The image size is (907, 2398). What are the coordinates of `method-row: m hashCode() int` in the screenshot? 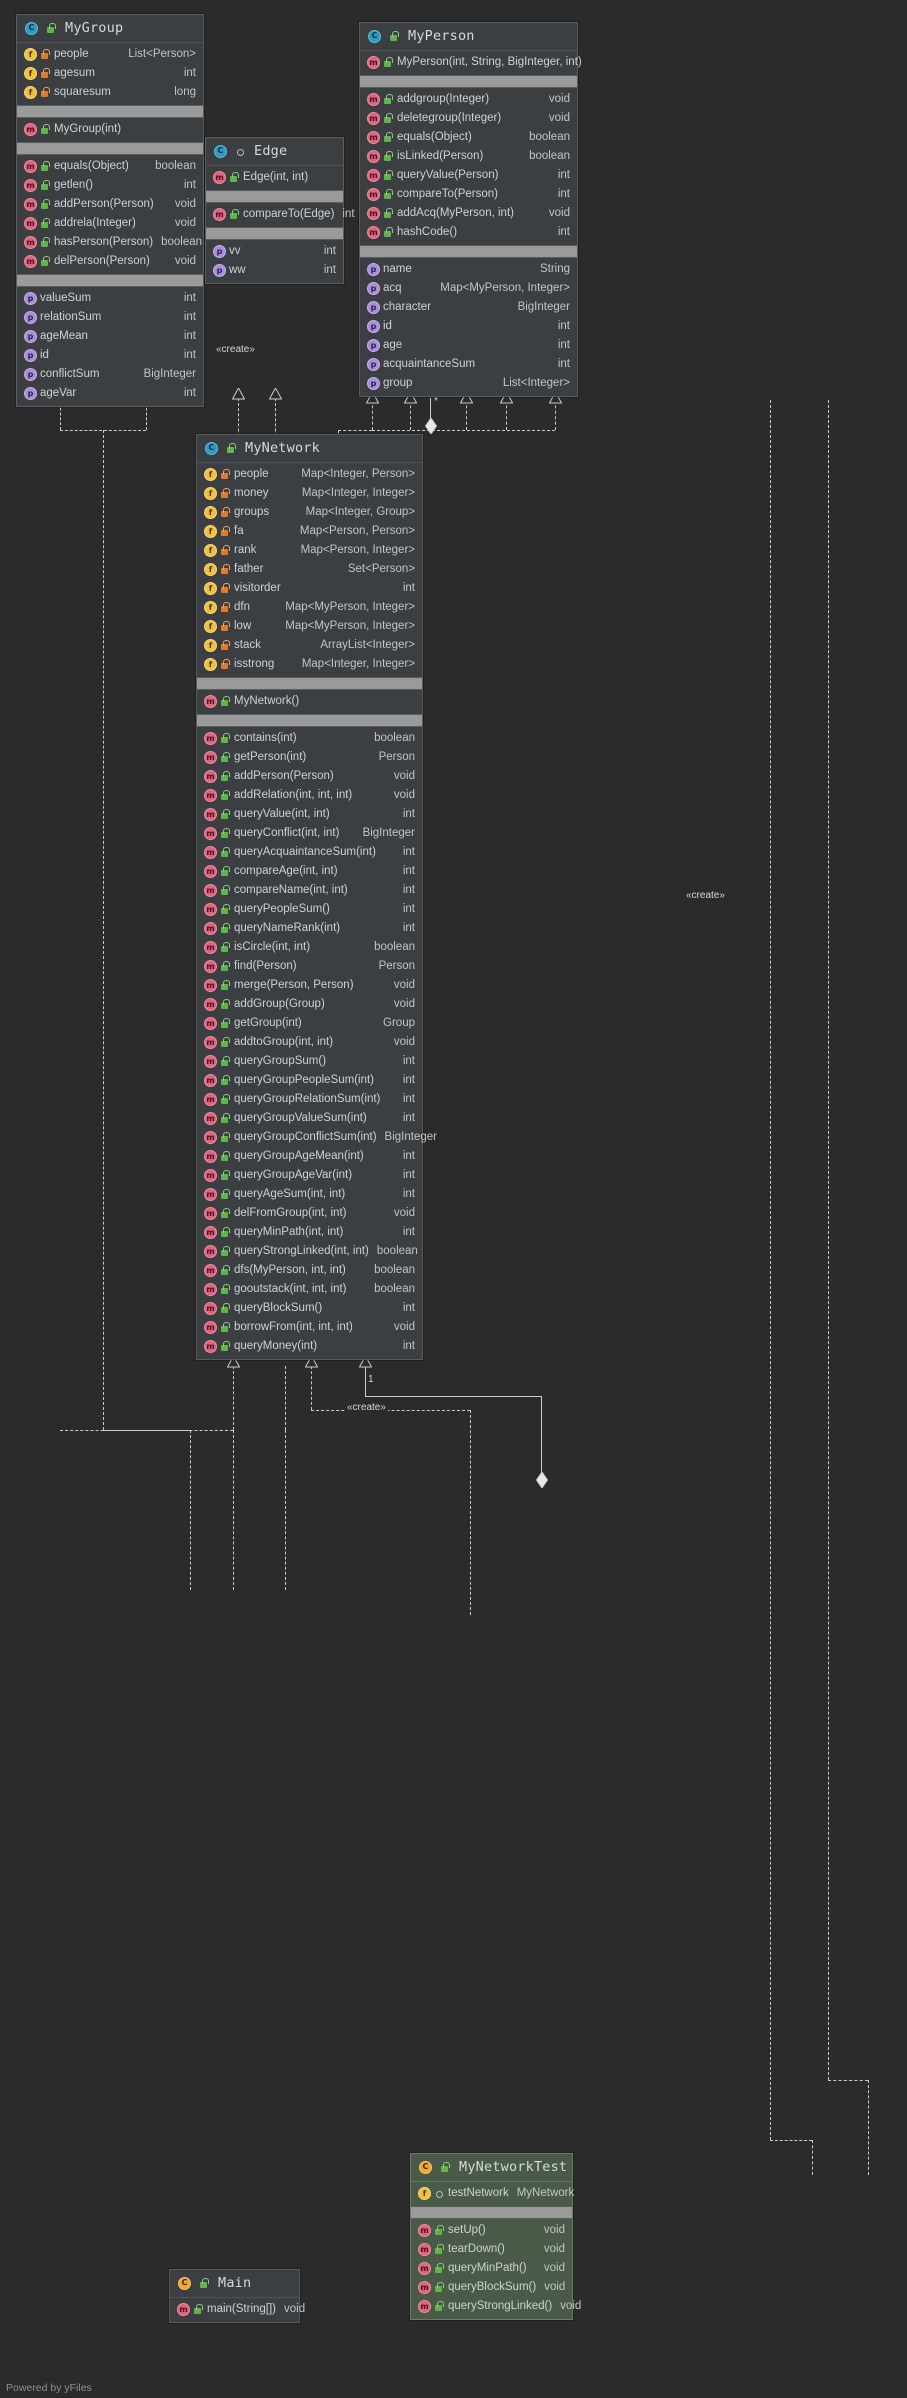 It's located at (468, 232).